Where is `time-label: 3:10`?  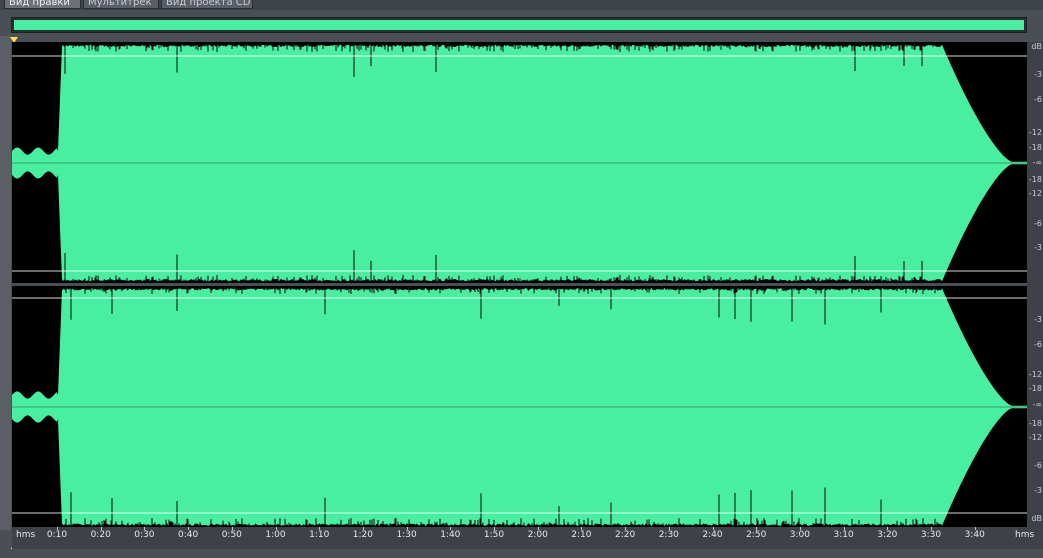
time-label: 3:10 is located at coordinates (843, 535).